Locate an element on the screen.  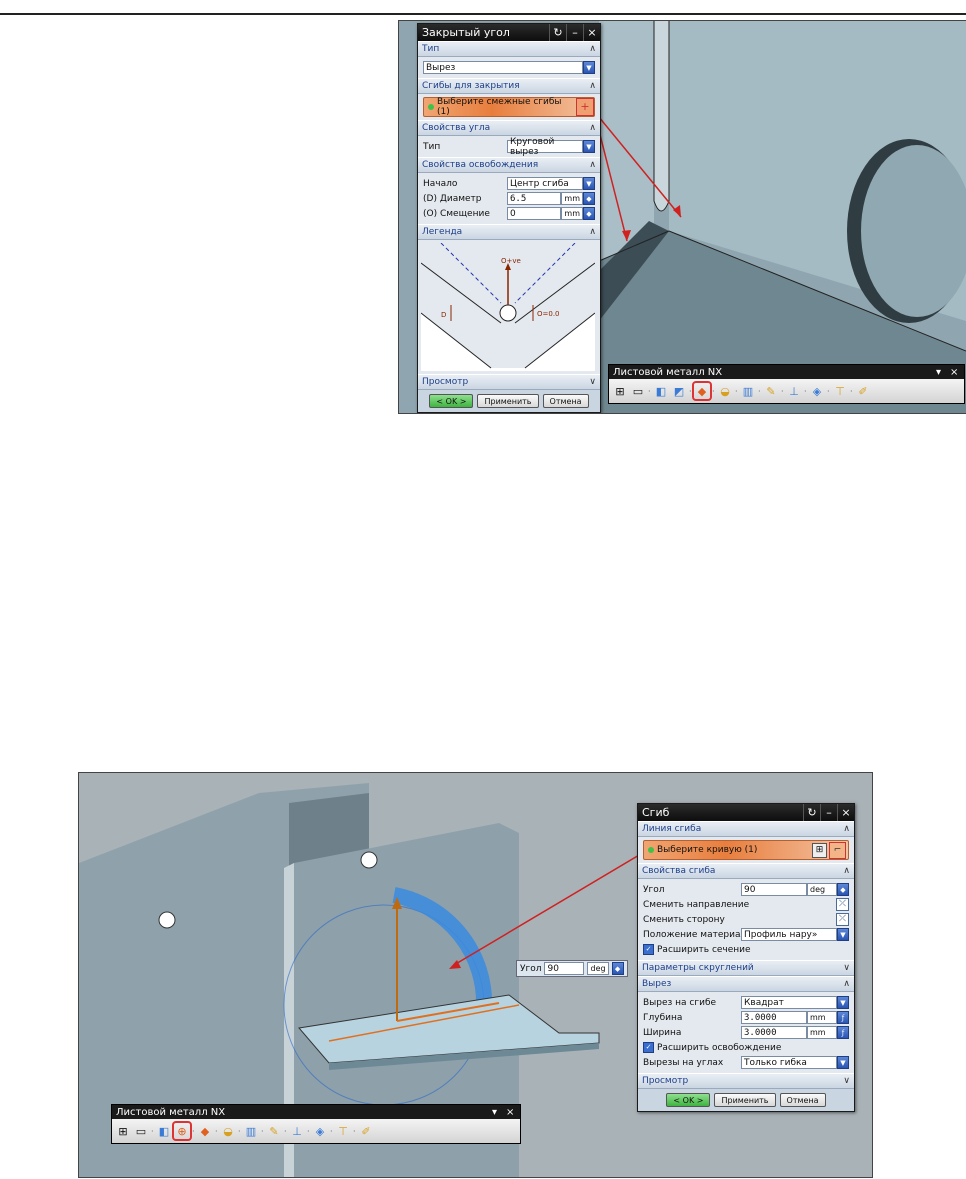
select-bends-field: Выберите смежные сгибы (1) + is located at coordinates (509, 107).